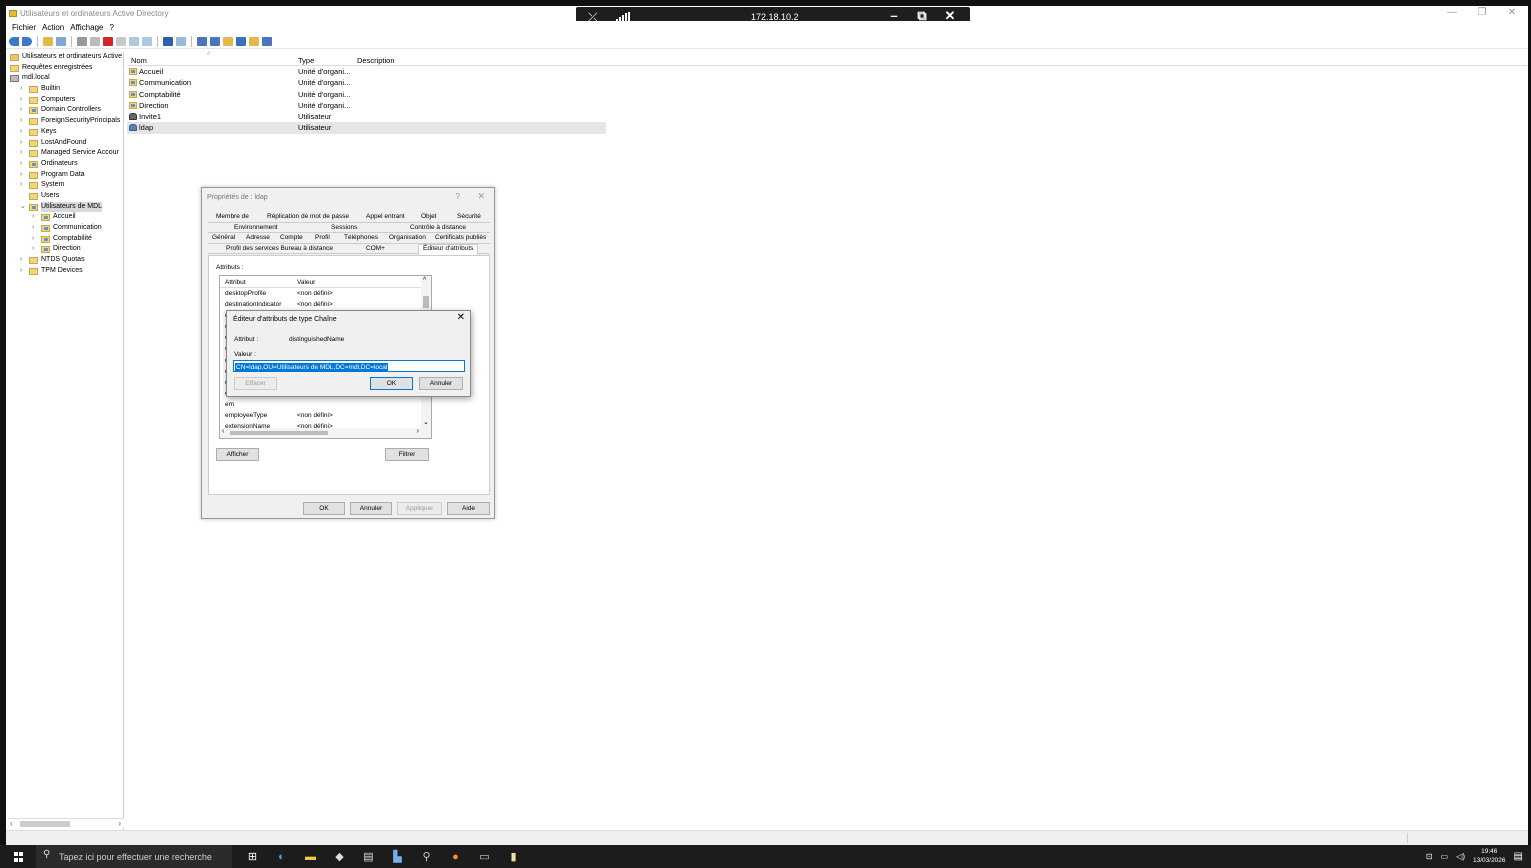 Image resolution: width=1531 pixels, height=868 pixels. I want to click on server-manager-icon: ◆, so click(339, 856).